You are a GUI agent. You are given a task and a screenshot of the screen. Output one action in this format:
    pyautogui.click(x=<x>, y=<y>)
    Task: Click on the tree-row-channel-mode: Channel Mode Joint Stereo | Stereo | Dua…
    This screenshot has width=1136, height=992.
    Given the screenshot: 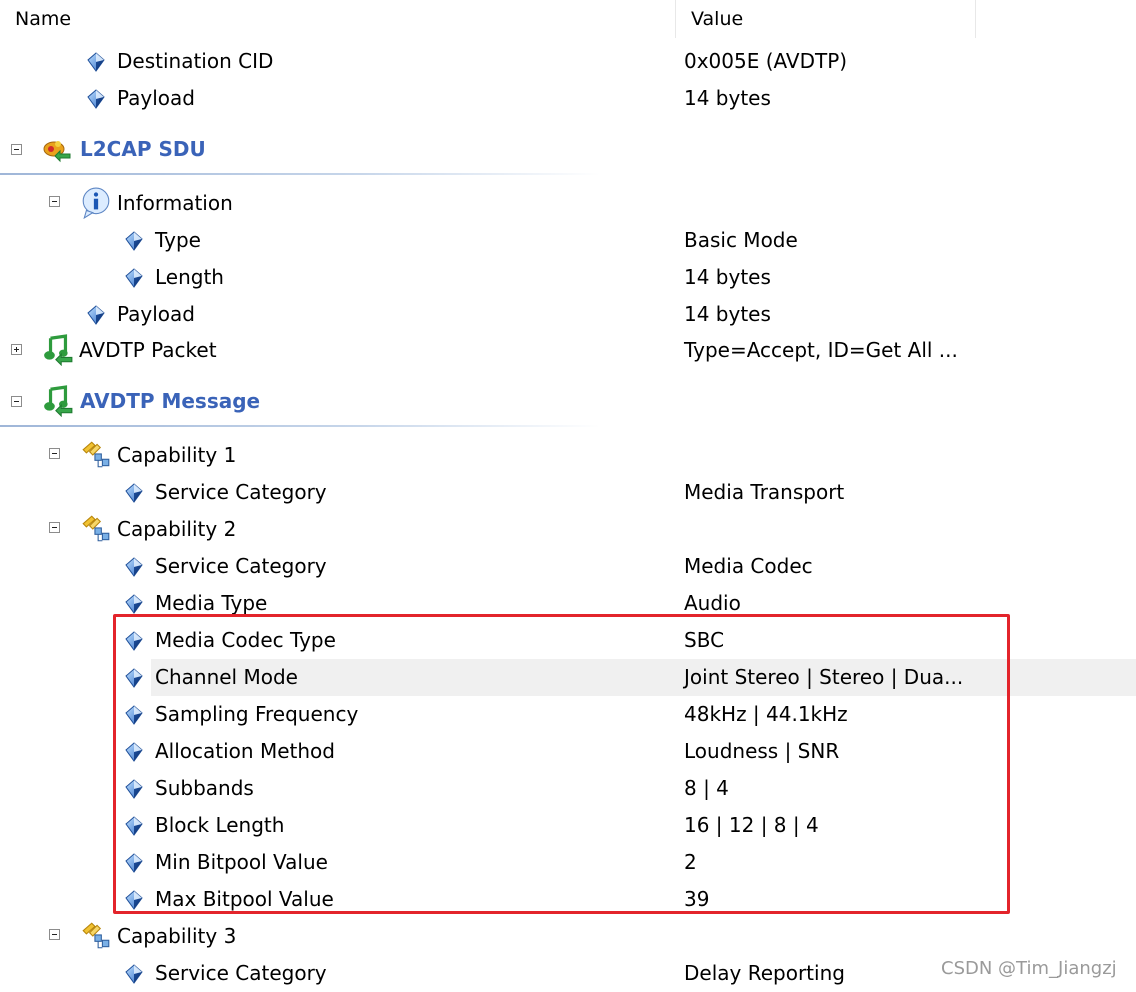 What is the action you would take?
    pyautogui.click(x=643, y=677)
    